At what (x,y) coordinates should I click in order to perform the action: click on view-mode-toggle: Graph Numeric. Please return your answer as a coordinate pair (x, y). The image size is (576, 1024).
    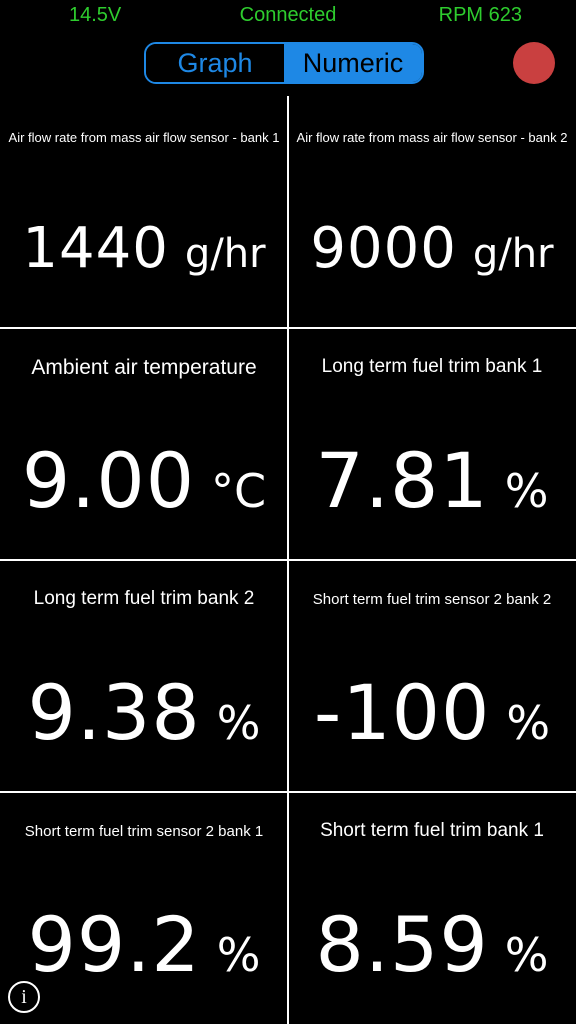
    Looking at the image, I should click on (284, 63).